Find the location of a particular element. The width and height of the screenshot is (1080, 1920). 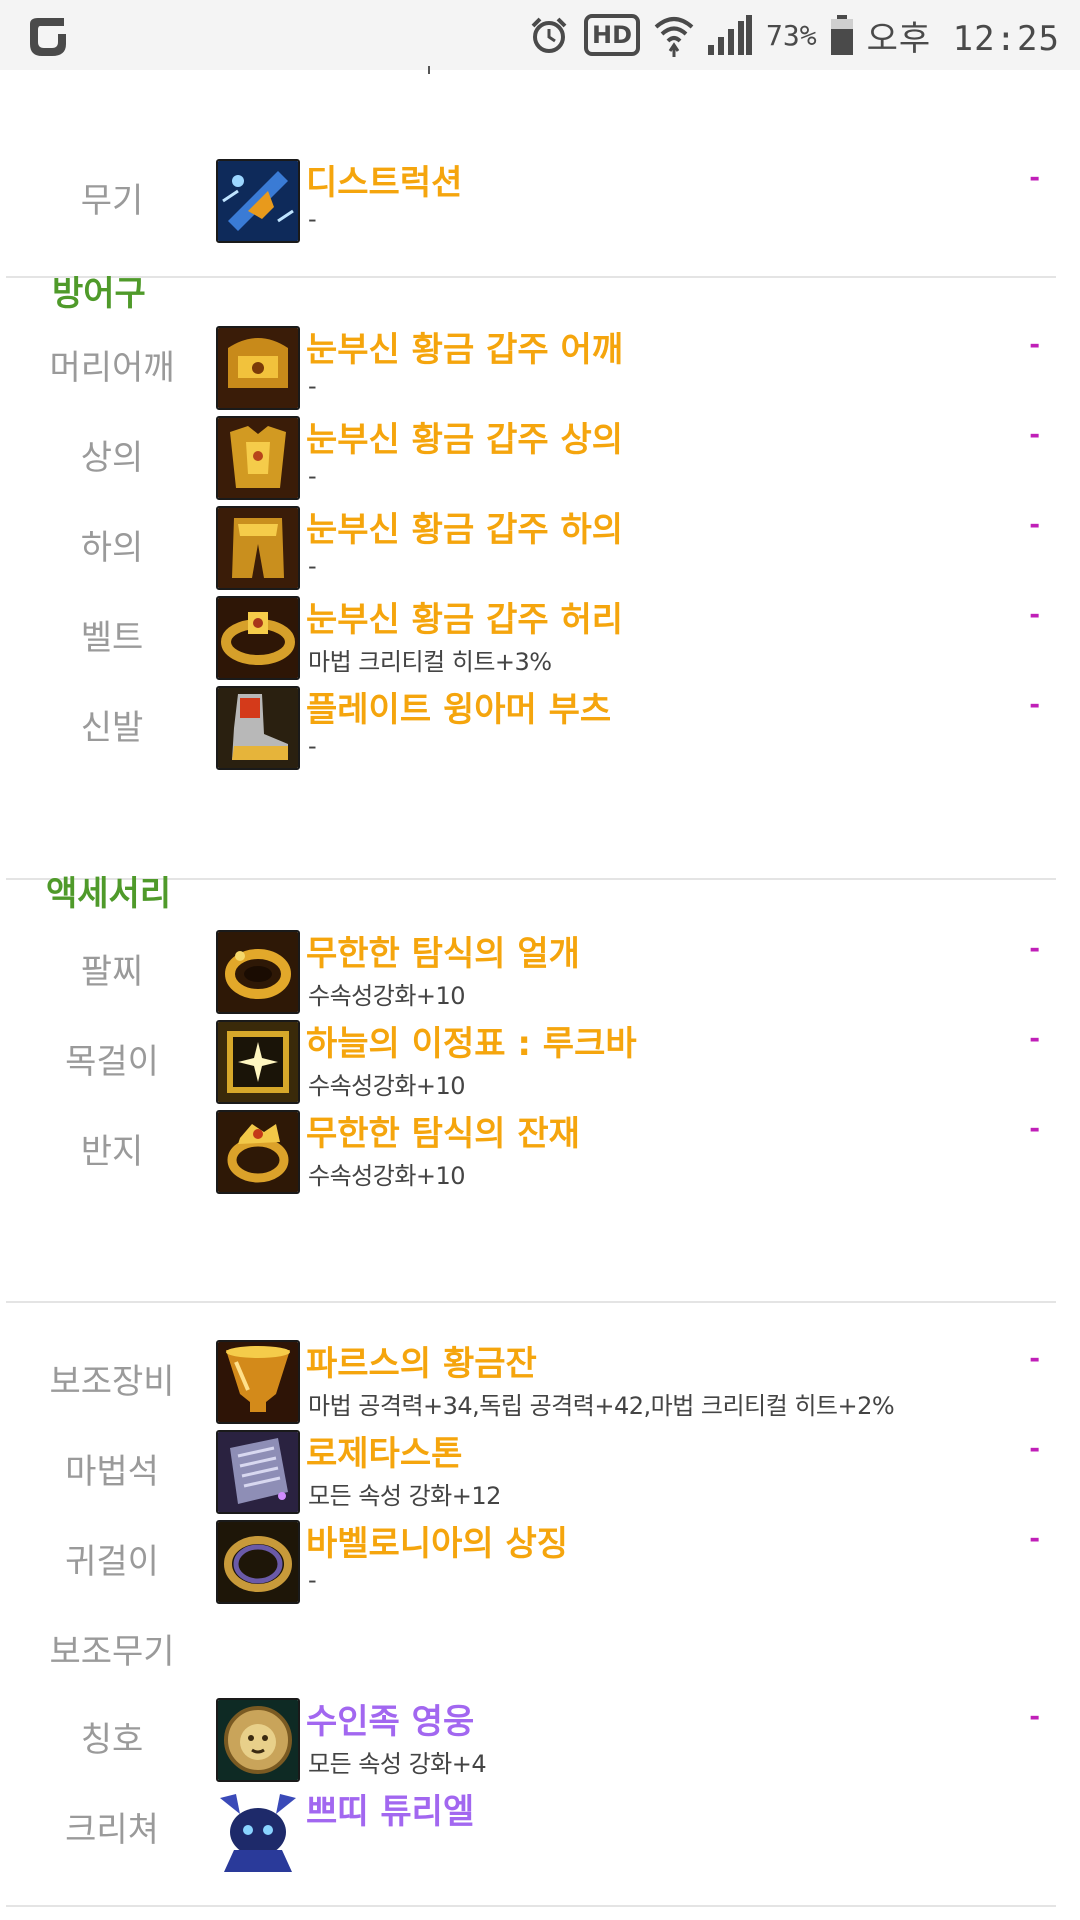

equipment-row-necklace: 목걸이 하늘의 이정표 : 루크바 수속성강화+10 - is located at coordinates (540, 1062).